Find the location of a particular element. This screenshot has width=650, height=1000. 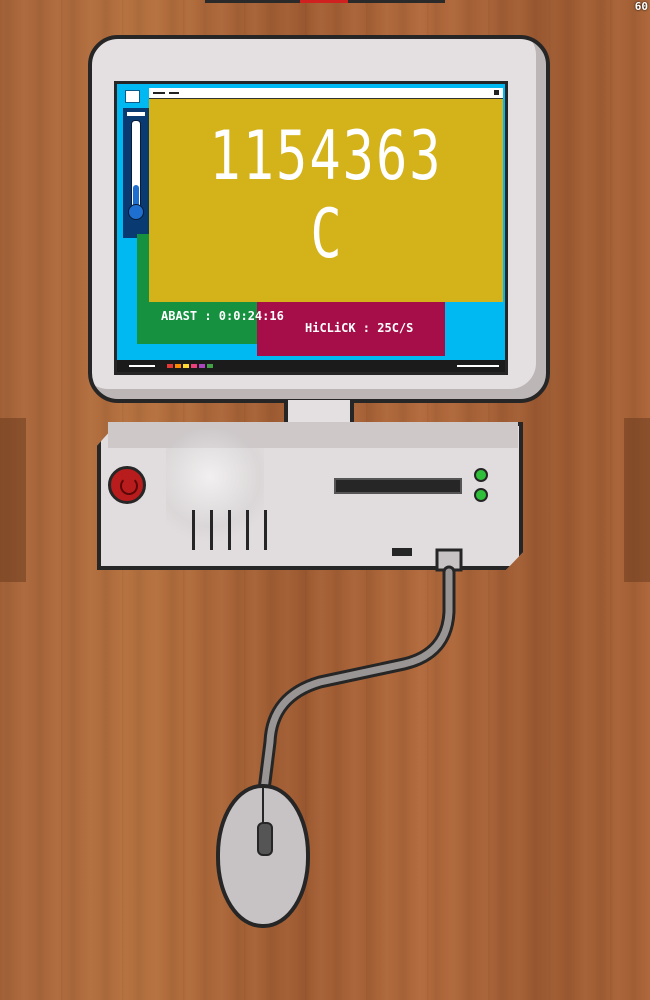

fps-counter: 60 is located at coordinates (641, 6).